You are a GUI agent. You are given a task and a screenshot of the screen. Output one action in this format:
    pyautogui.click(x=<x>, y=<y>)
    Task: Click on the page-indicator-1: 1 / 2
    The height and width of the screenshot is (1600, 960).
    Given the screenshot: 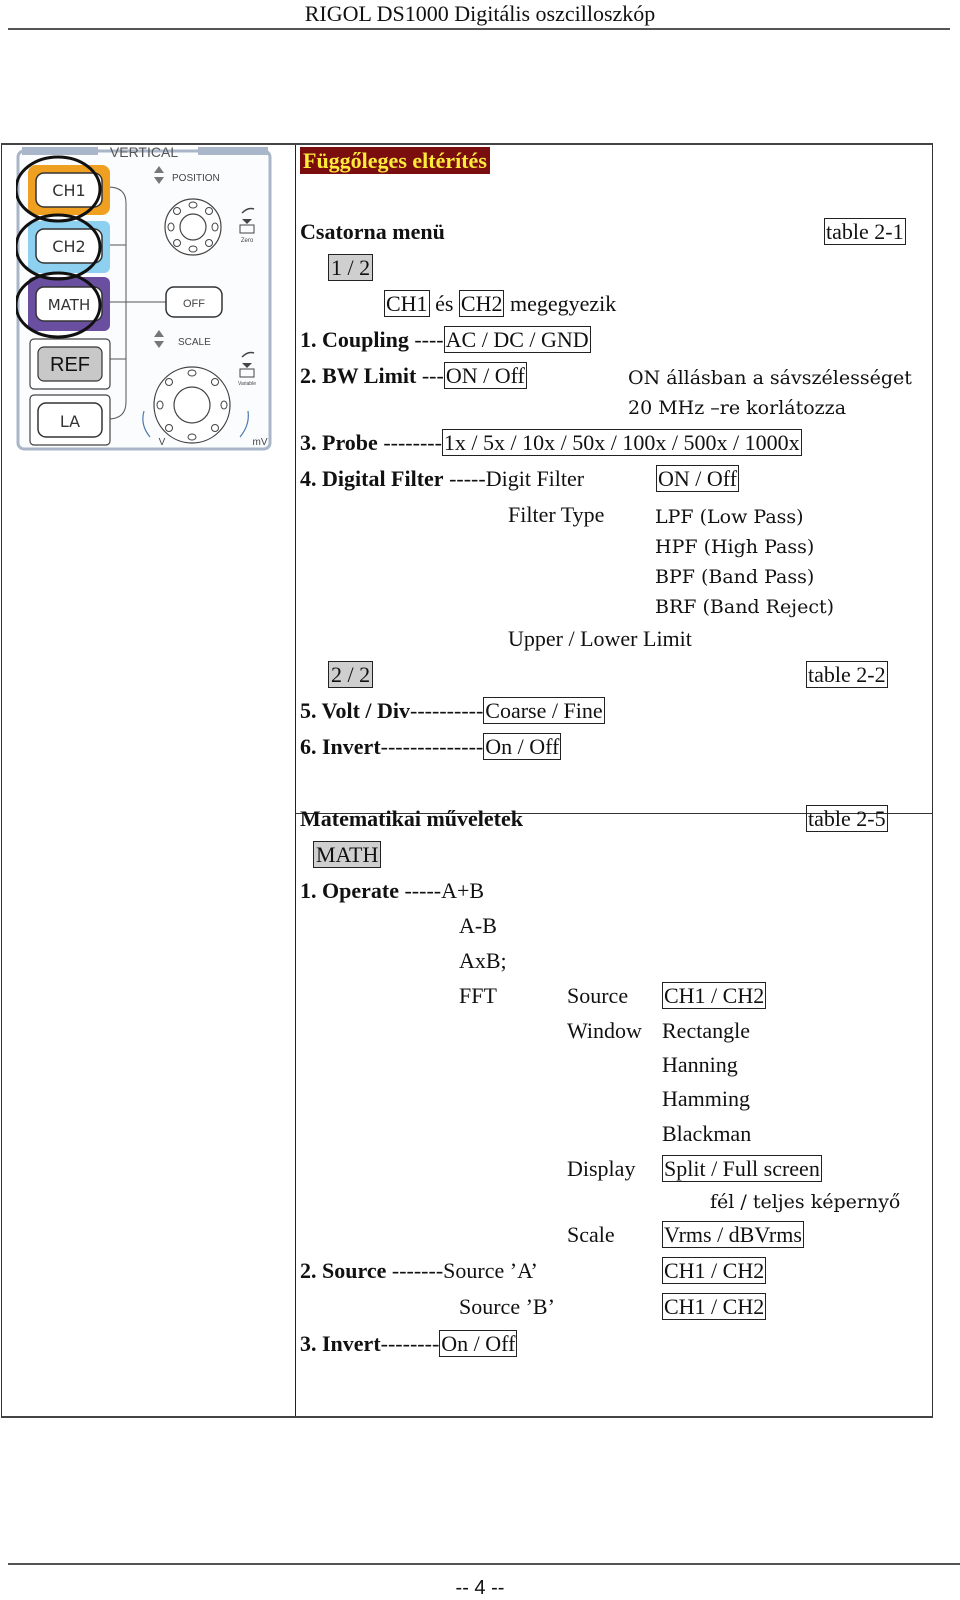 What is the action you would take?
    pyautogui.click(x=351, y=267)
    